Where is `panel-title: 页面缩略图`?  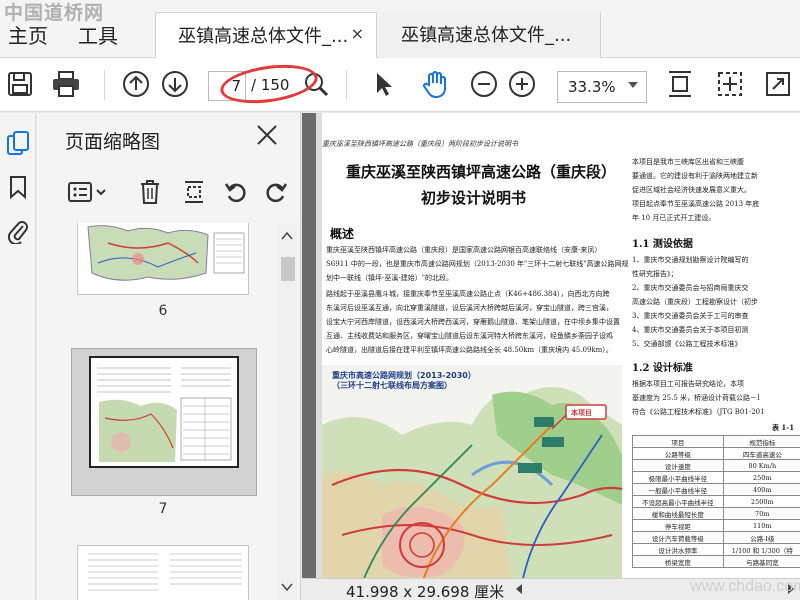 panel-title: 页面缩略图 is located at coordinates (113, 142).